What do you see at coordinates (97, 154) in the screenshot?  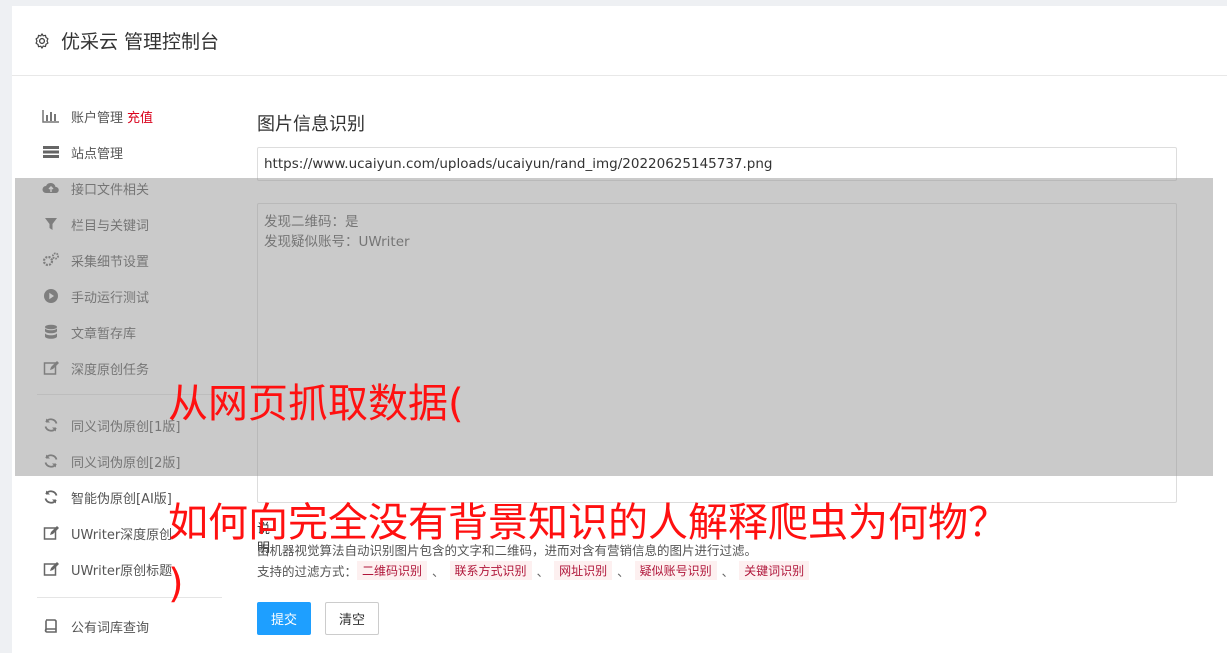 I see `sidebar-item-label: 站点管理` at bounding box center [97, 154].